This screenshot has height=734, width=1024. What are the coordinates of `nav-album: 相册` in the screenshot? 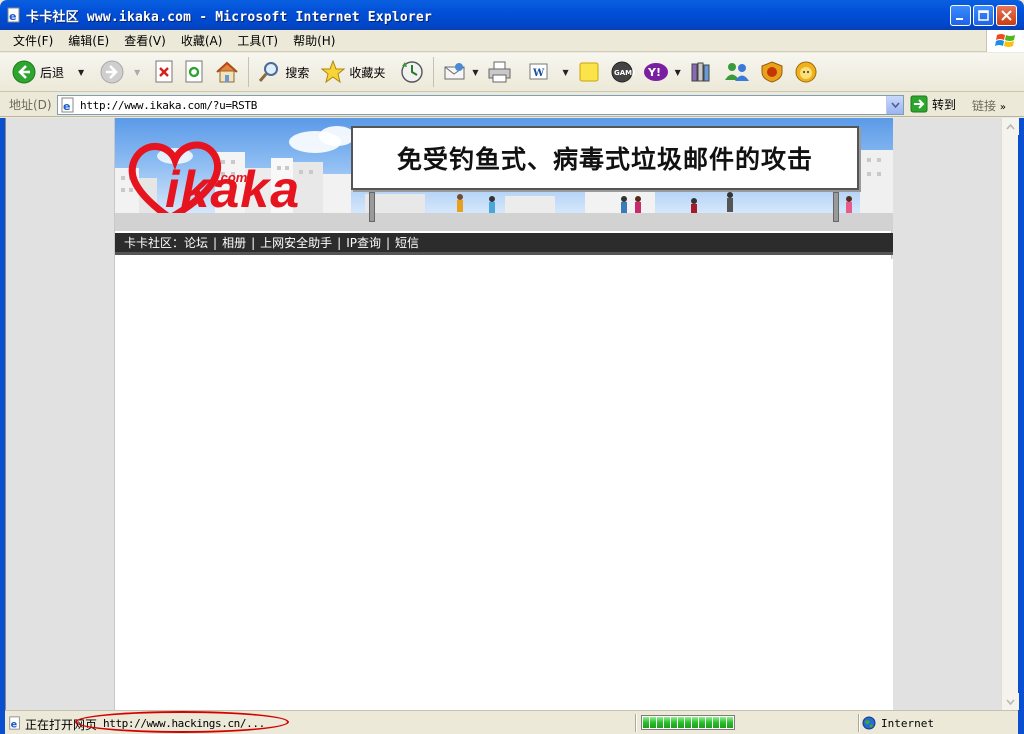 It's located at (234, 242).